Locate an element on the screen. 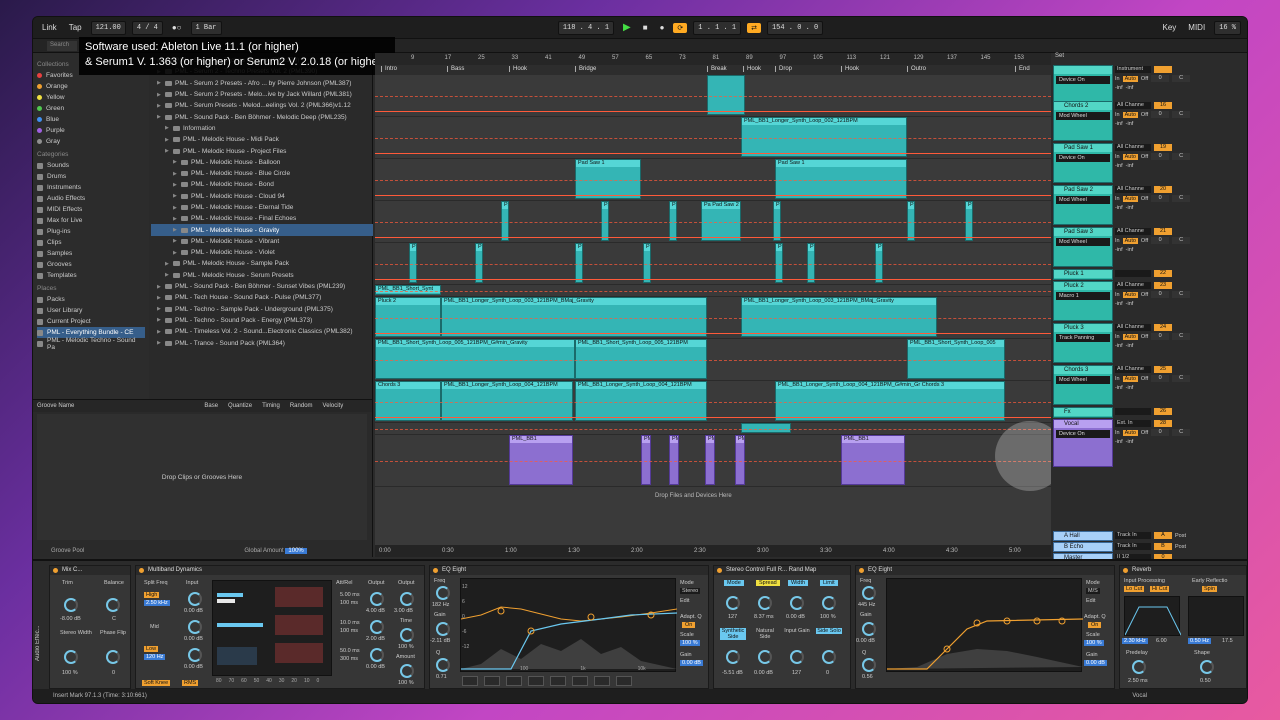 Image resolution: width=1280 pixels, height=720 pixels. trim-knob is located at coordinates (71, 605).